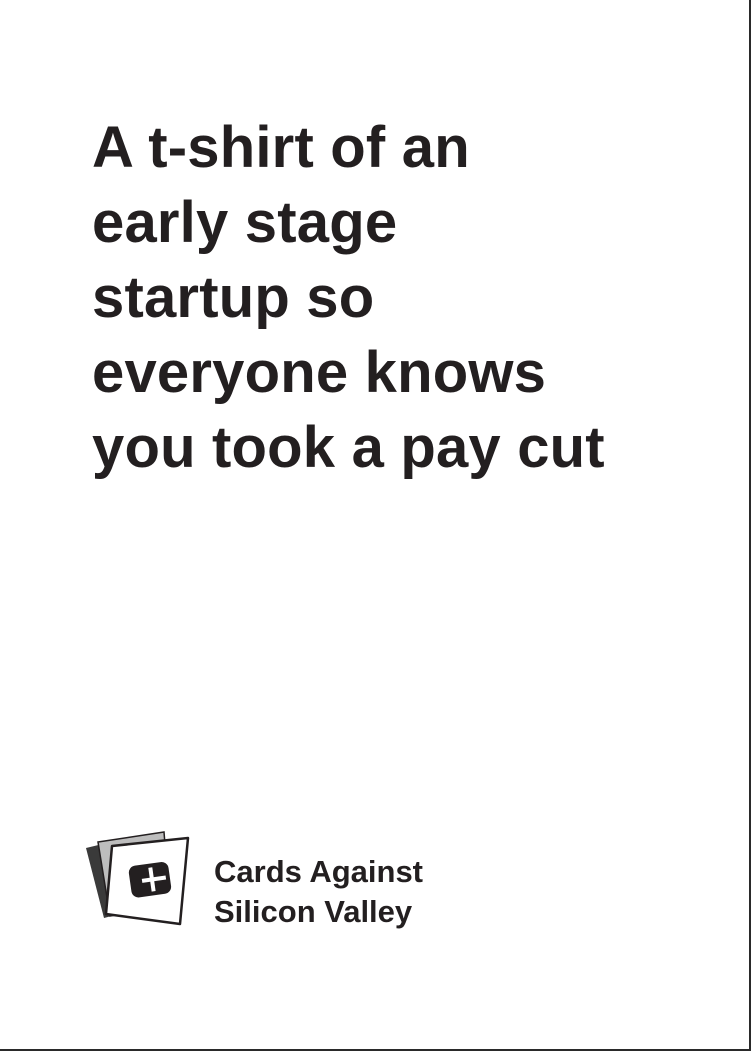 This screenshot has width=751, height=1051. Describe the element at coordinates (233, 297) in the screenshot. I see `card-text-line-3: startup so` at that location.